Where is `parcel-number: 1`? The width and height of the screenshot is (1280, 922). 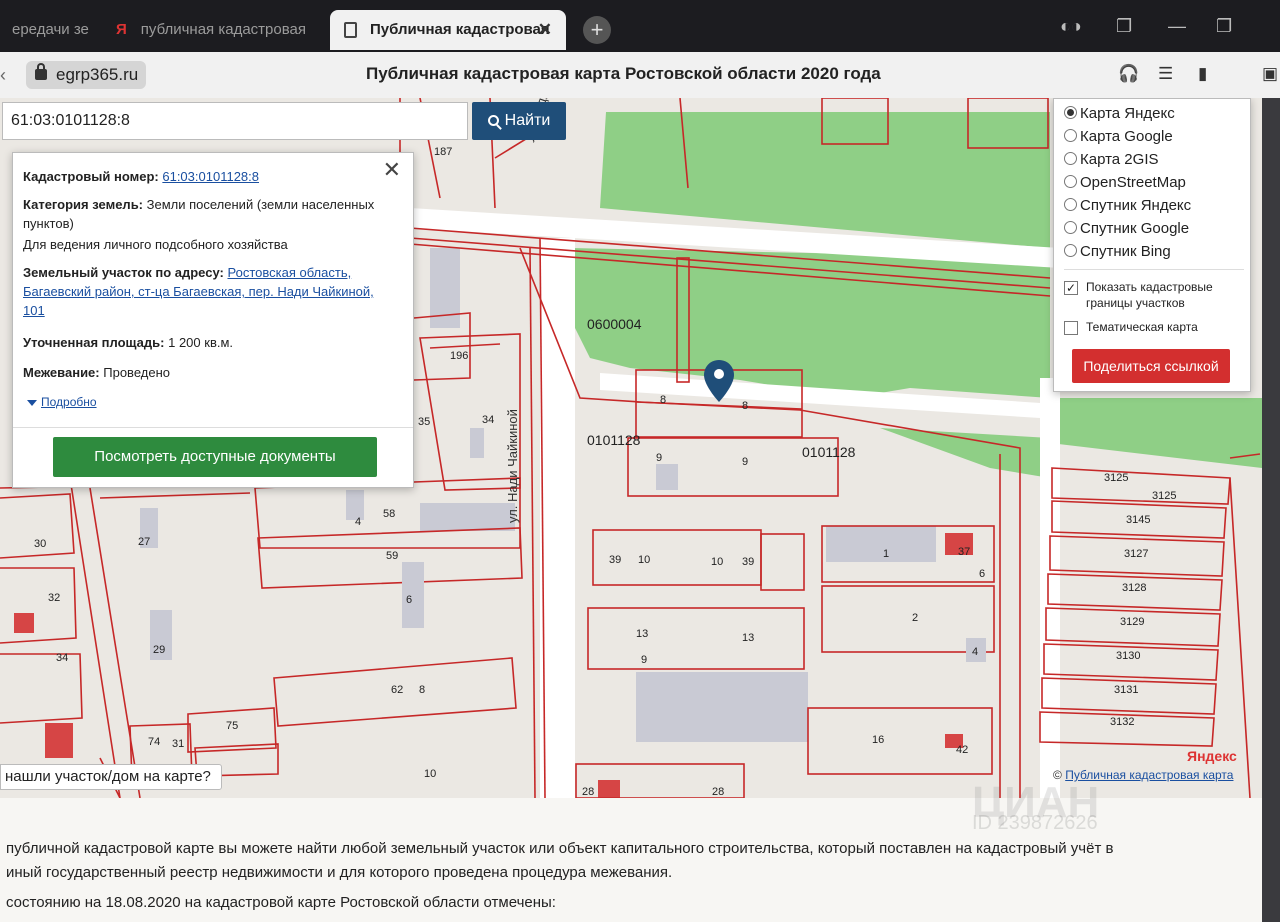
parcel-number: 1 is located at coordinates (886, 554).